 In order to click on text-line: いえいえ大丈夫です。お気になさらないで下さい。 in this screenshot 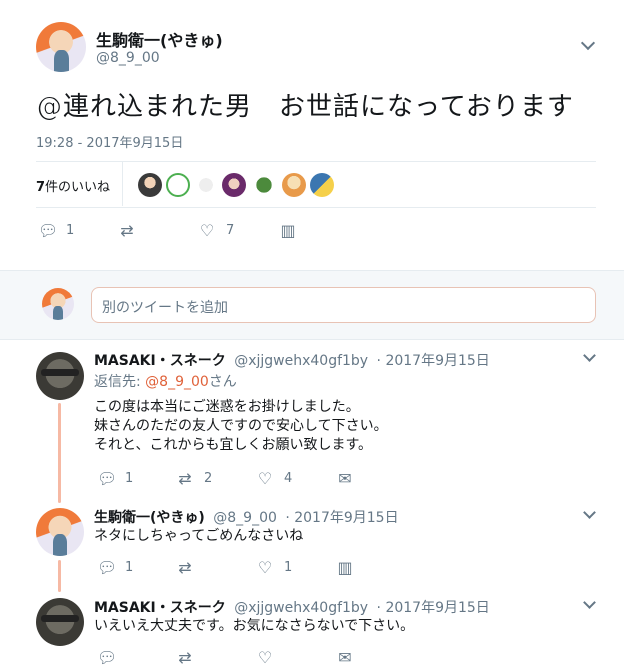, I will do `click(254, 626)`.